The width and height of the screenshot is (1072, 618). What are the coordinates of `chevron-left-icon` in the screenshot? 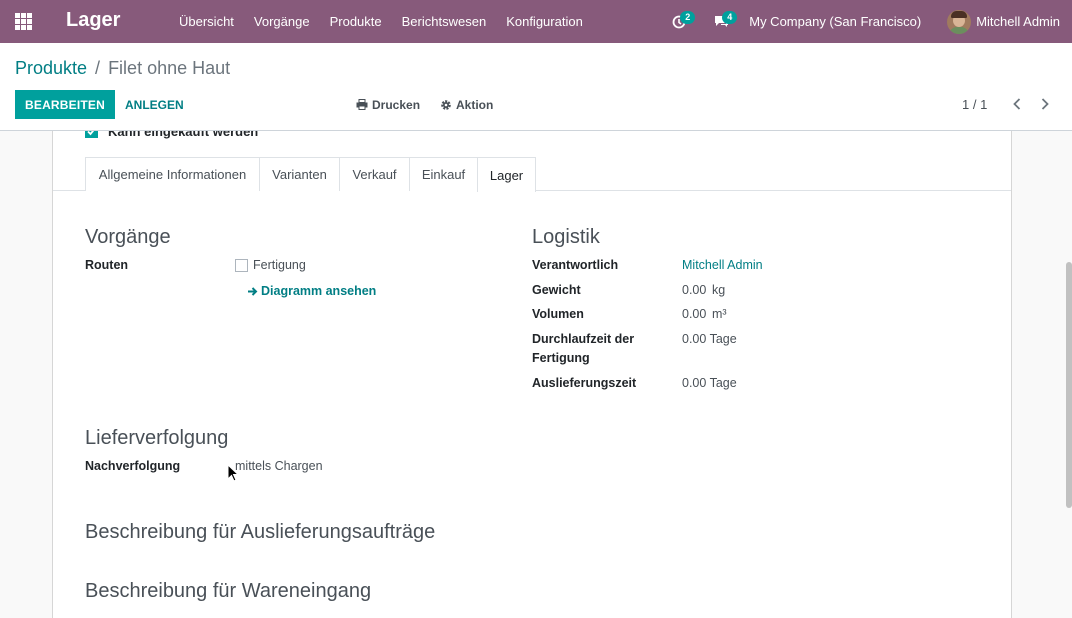 It's located at (1017, 104).